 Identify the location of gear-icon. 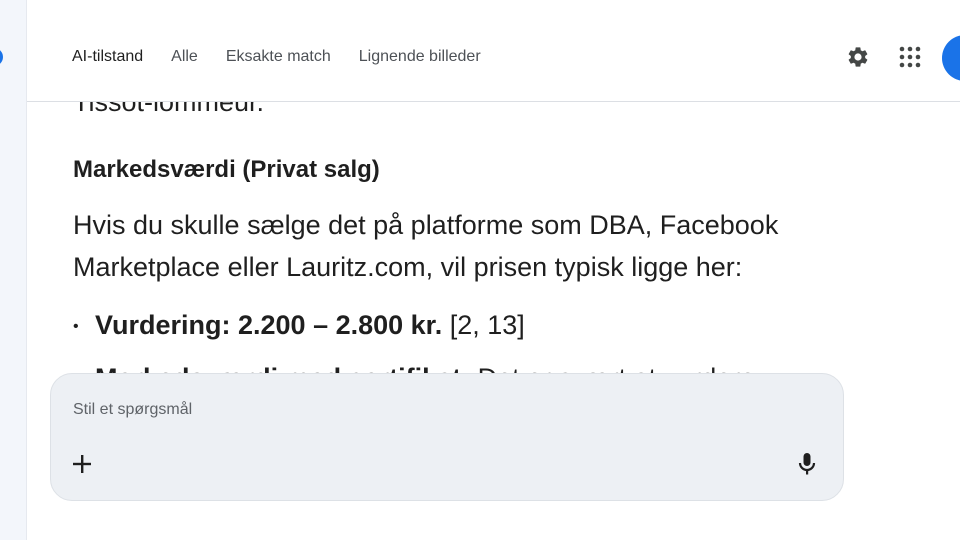
(858, 57).